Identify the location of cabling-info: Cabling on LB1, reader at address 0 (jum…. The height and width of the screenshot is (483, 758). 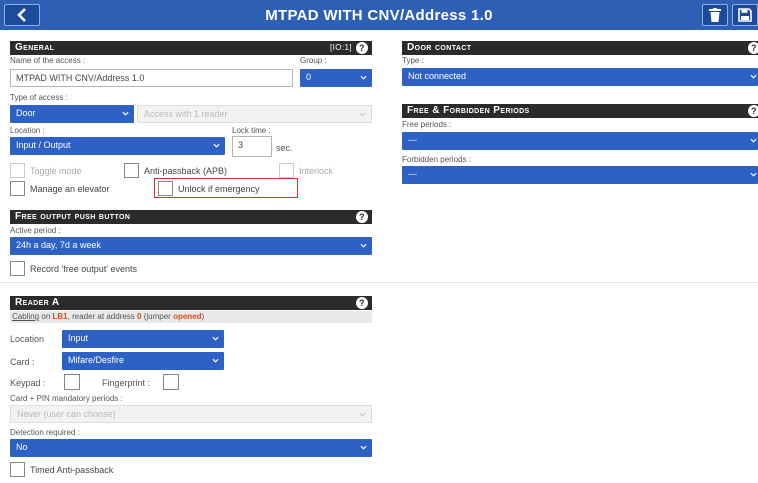
(191, 317).